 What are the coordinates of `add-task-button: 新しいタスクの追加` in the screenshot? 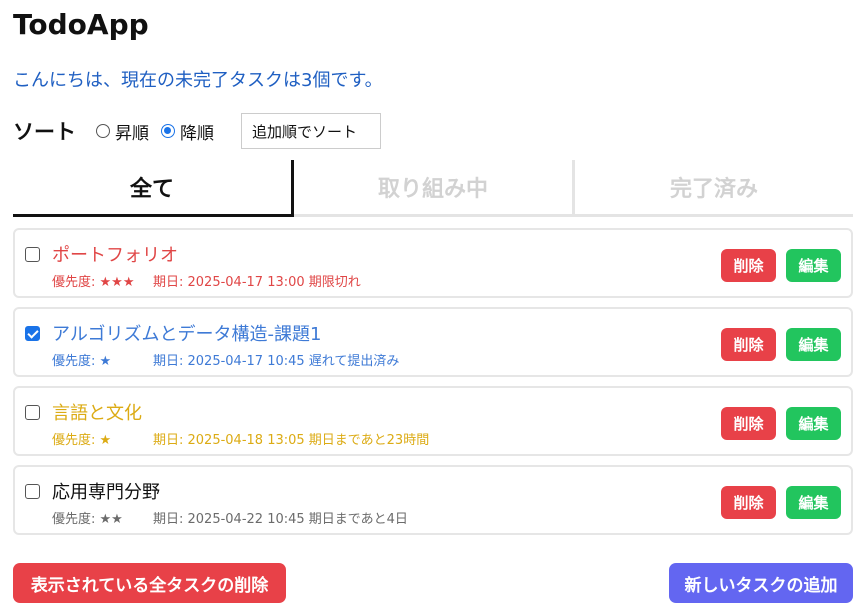 It's located at (761, 583).